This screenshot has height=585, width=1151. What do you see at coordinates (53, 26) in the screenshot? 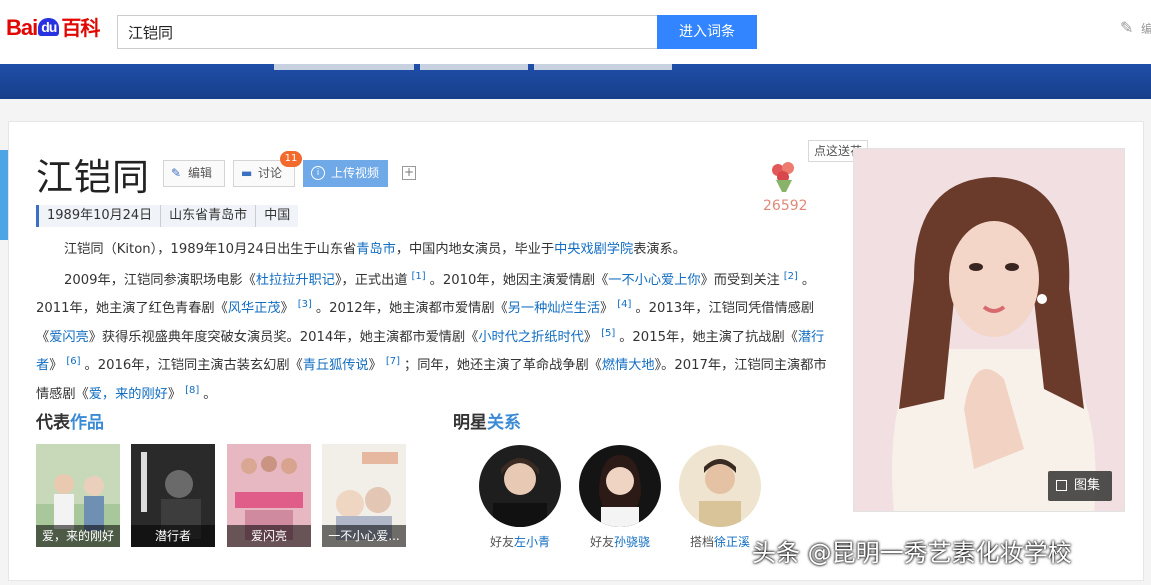
I see `baidu-baike-logo: Bai du 百科` at bounding box center [53, 26].